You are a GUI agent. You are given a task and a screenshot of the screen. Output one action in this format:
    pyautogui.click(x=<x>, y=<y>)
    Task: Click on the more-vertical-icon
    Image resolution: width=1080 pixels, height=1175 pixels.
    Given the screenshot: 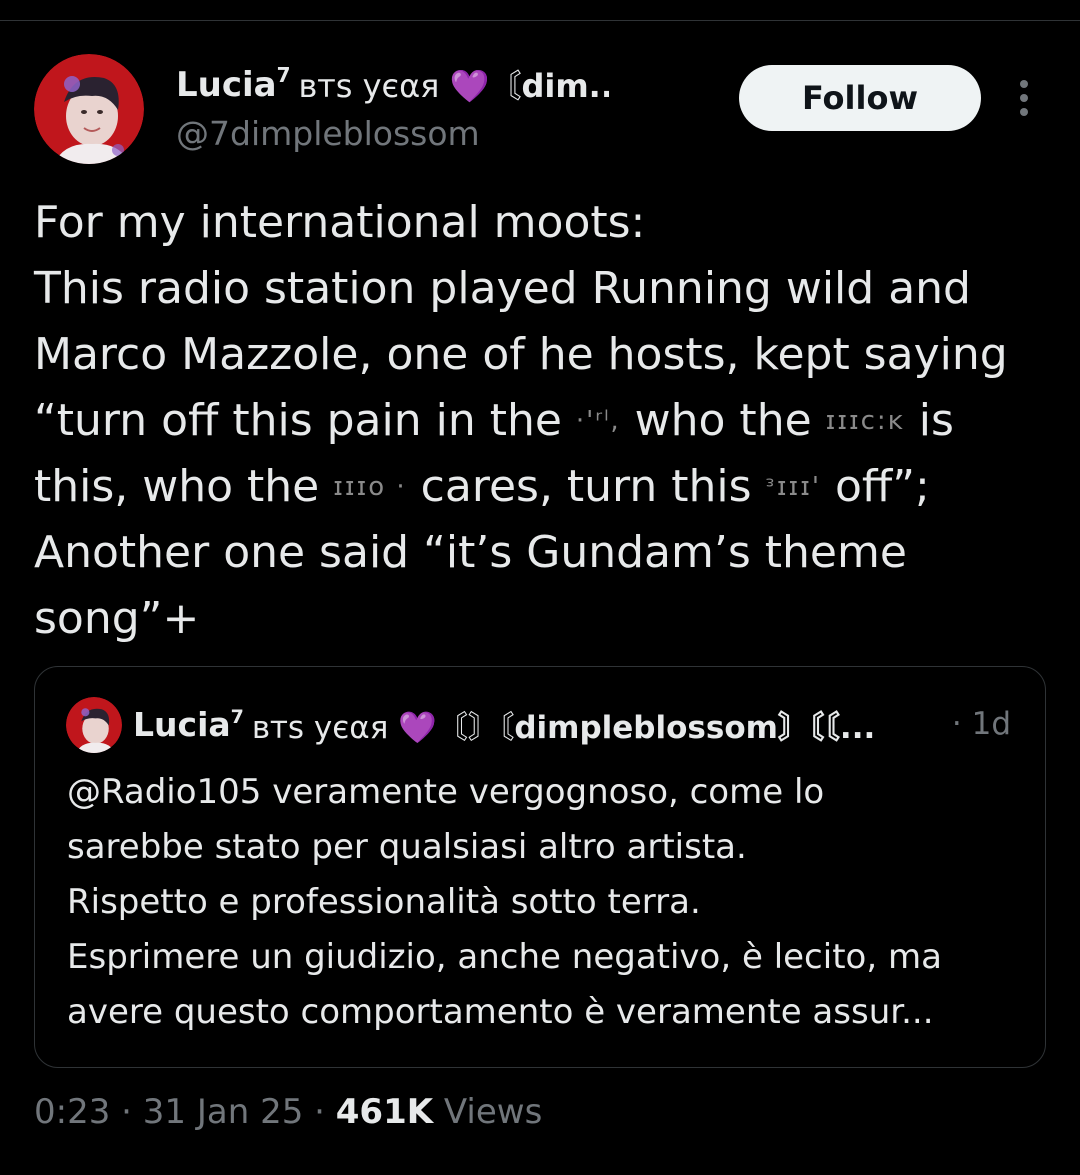 What is the action you would take?
    pyautogui.click(x=1024, y=98)
    